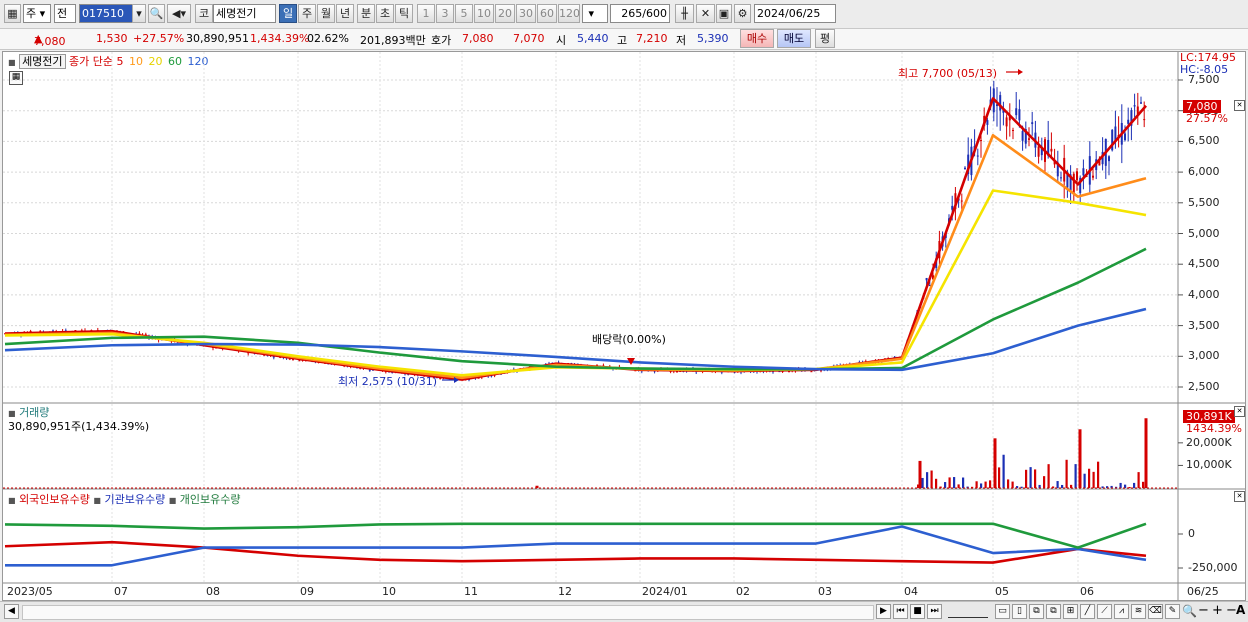  What do you see at coordinates (968, 612) in the screenshot?
I see `zoom-slider` at bounding box center [968, 612].